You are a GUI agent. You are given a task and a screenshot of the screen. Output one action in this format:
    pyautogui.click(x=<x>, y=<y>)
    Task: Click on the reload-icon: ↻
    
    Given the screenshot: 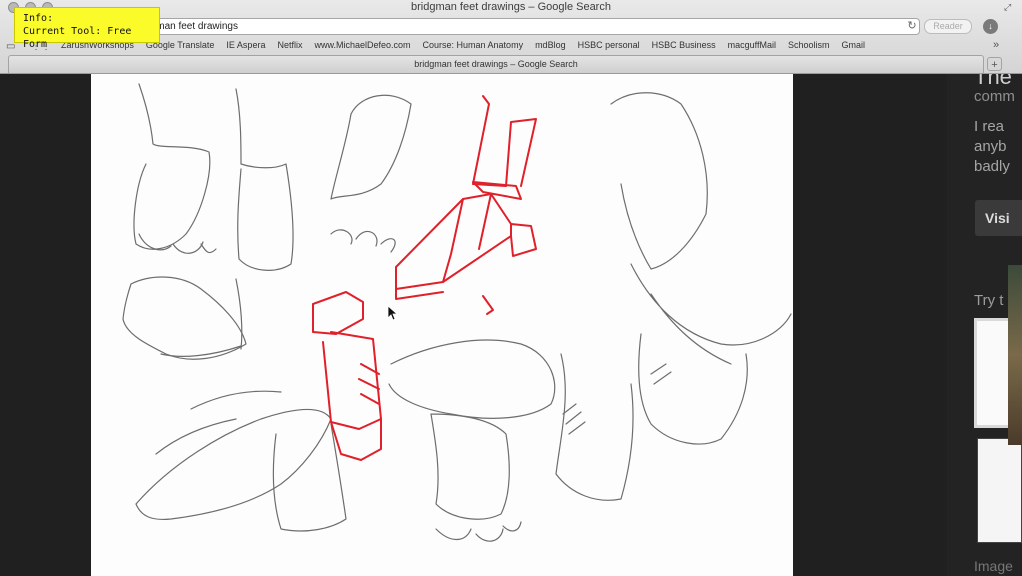 What is the action you would take?
    pyautogui.click(x=912, y=26)
    